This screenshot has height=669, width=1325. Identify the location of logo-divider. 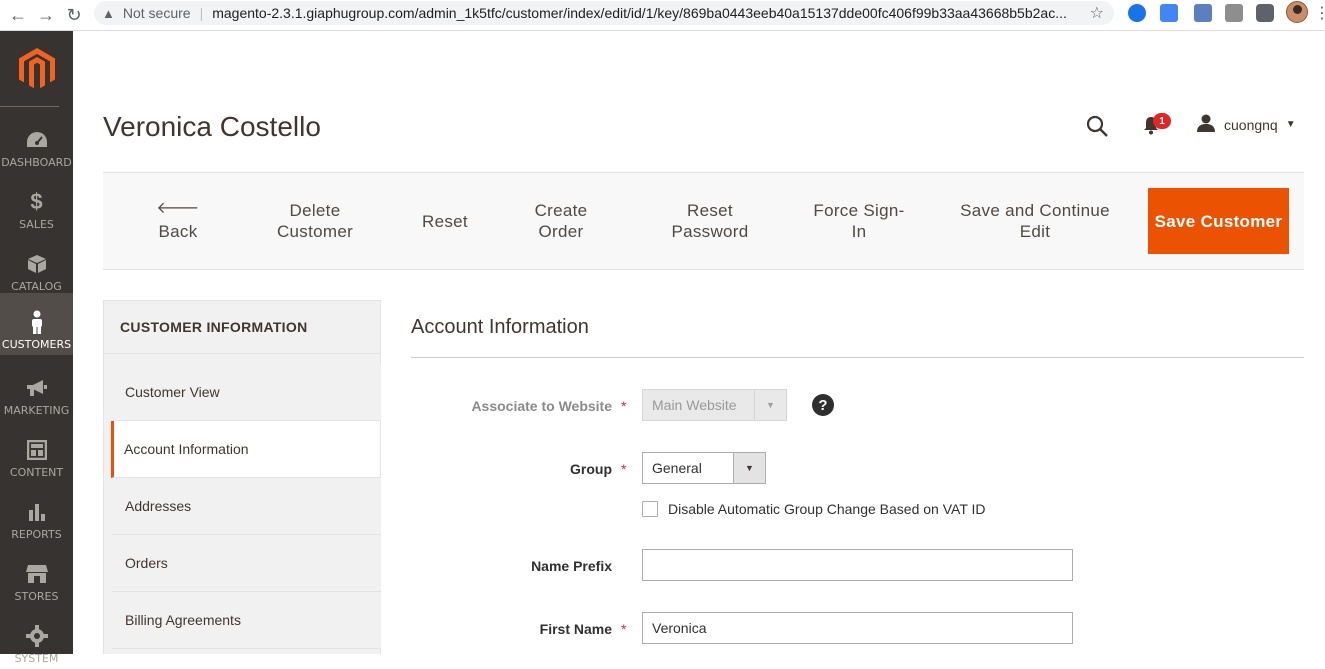
(29, 106).